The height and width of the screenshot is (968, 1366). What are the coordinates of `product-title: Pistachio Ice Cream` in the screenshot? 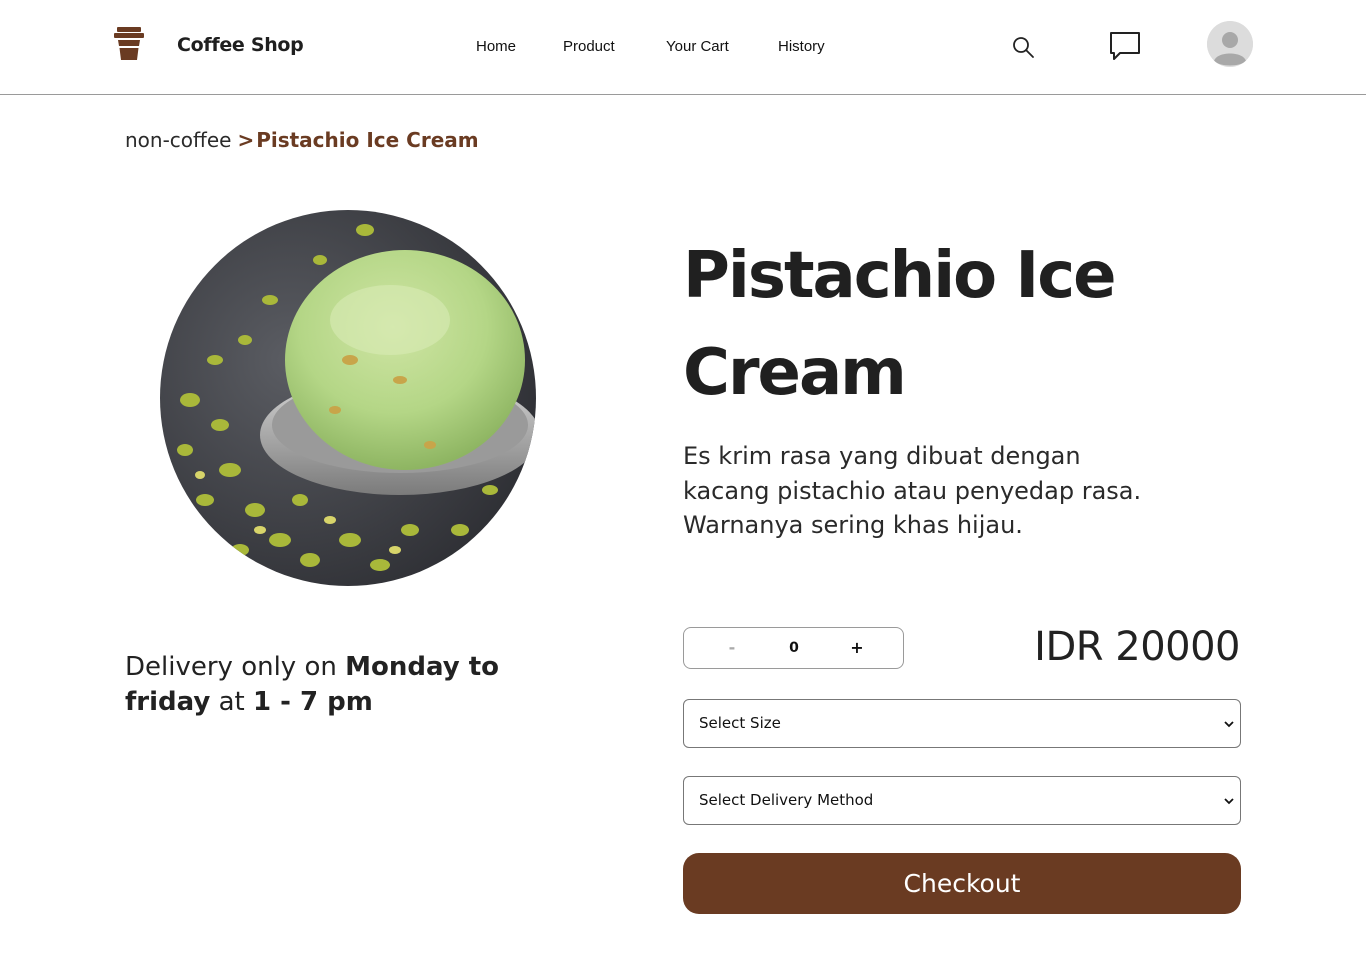 It's located at (900, 324).